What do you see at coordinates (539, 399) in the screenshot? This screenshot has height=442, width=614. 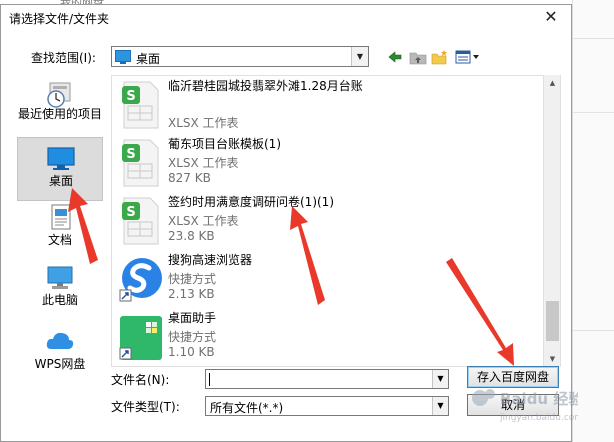 I see `watermark-brand: Baidu 经验` at bounding box center [539, 399].